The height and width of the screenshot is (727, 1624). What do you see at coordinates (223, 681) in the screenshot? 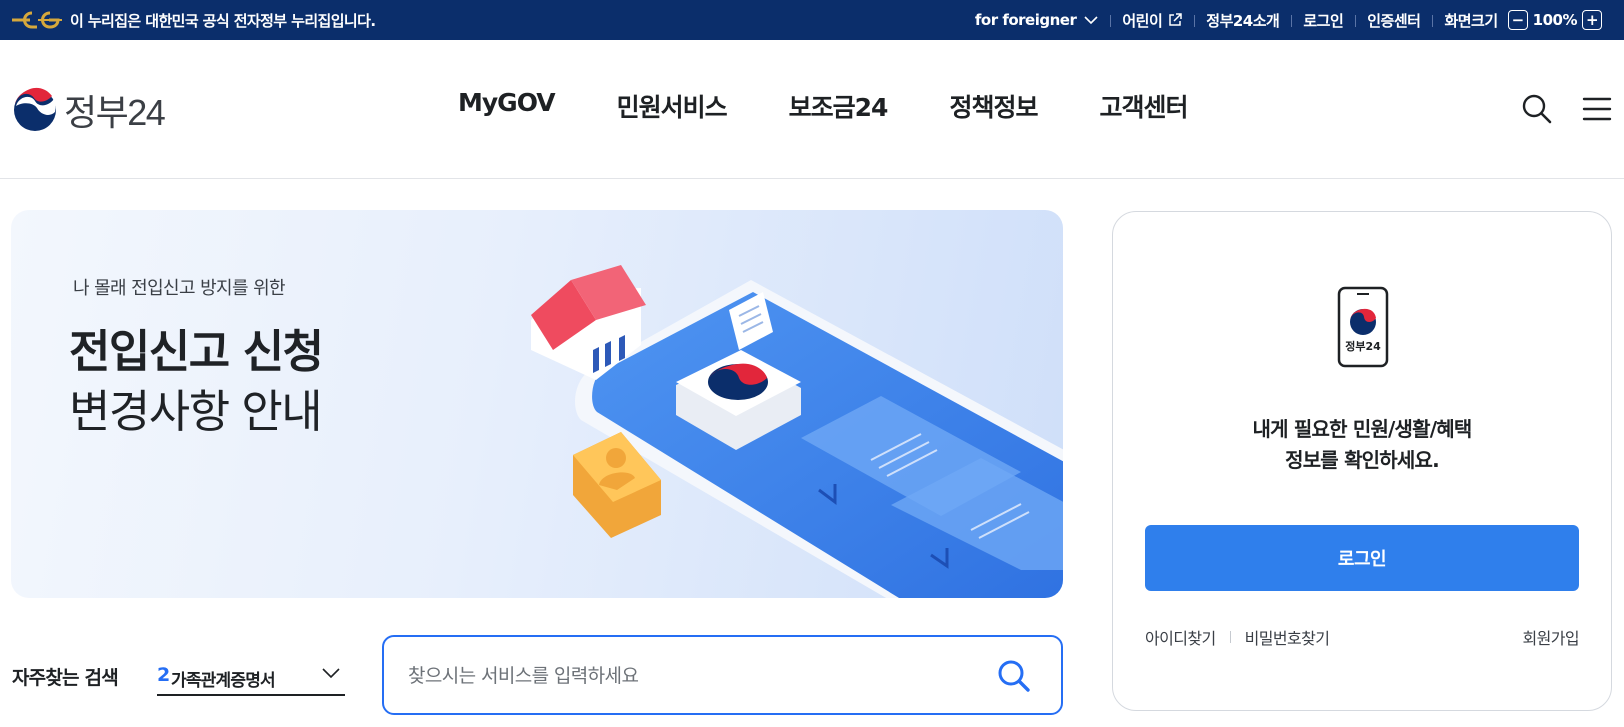
I see `frequent-search-term: 가족관계증명서` at bounding box center [223, 681].